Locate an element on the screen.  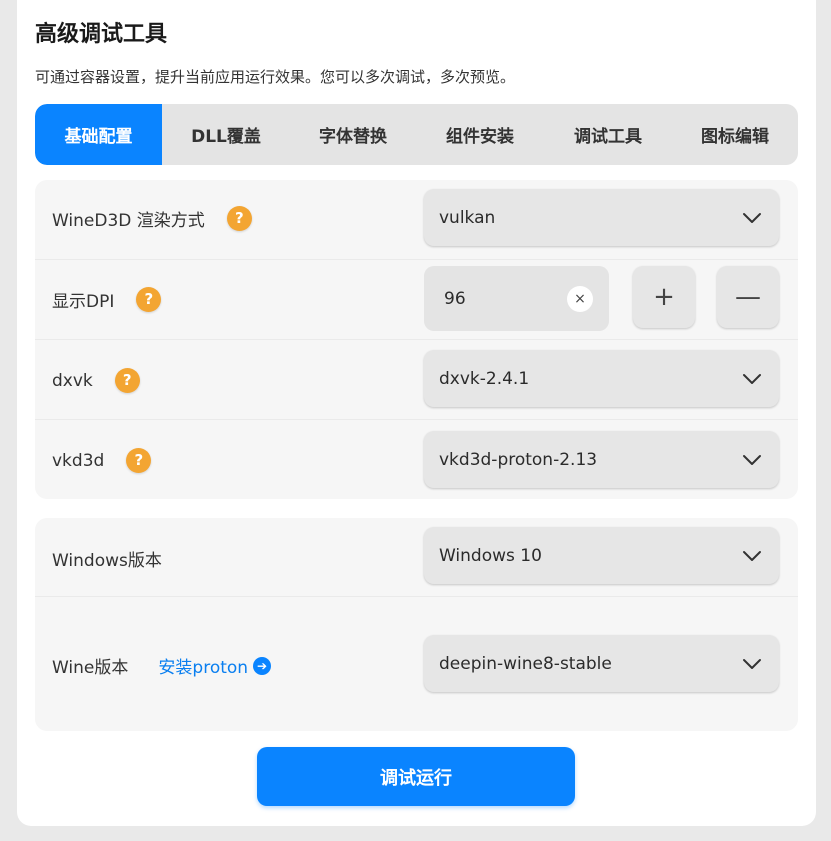
windows-version-value: Windows 10 is located at coordinates (490, 555).